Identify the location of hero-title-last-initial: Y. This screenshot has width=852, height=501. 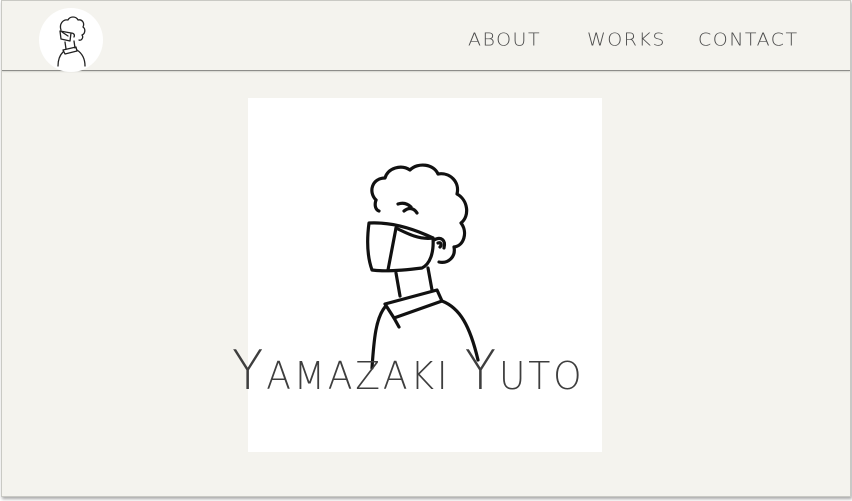
(481, 370).